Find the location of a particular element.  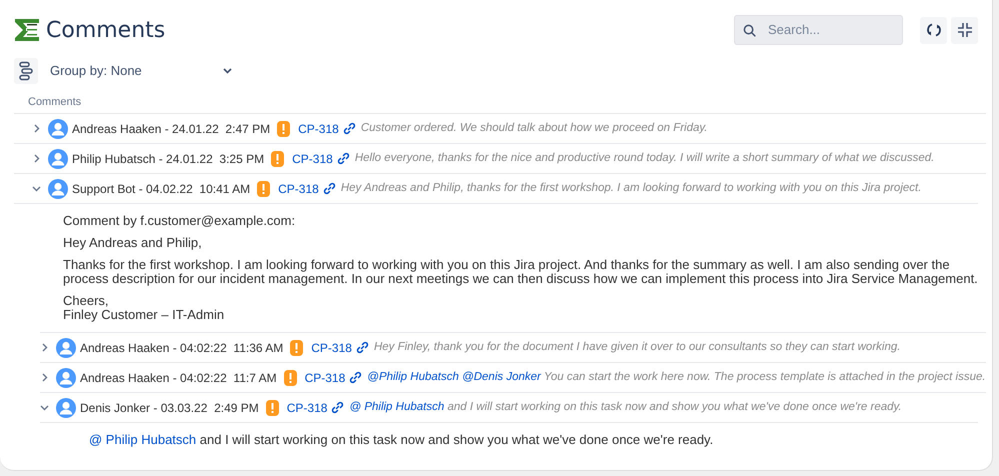

column-heading: Comments is located at coordinates (55, 102).